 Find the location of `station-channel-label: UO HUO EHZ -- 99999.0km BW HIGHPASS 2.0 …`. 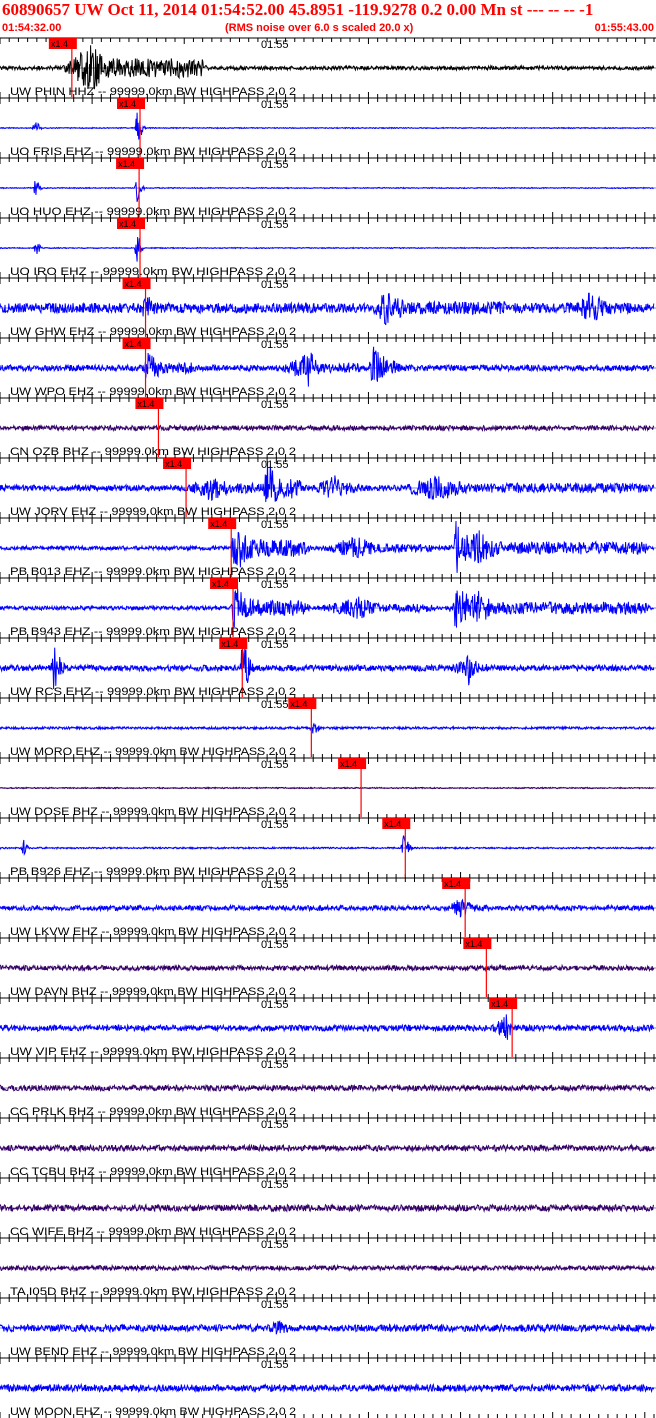

station-channel-label: UO HUO EHZ -- 99999.0km BW HIGHPASS 2.0 … is located at coordinates (153, 212).